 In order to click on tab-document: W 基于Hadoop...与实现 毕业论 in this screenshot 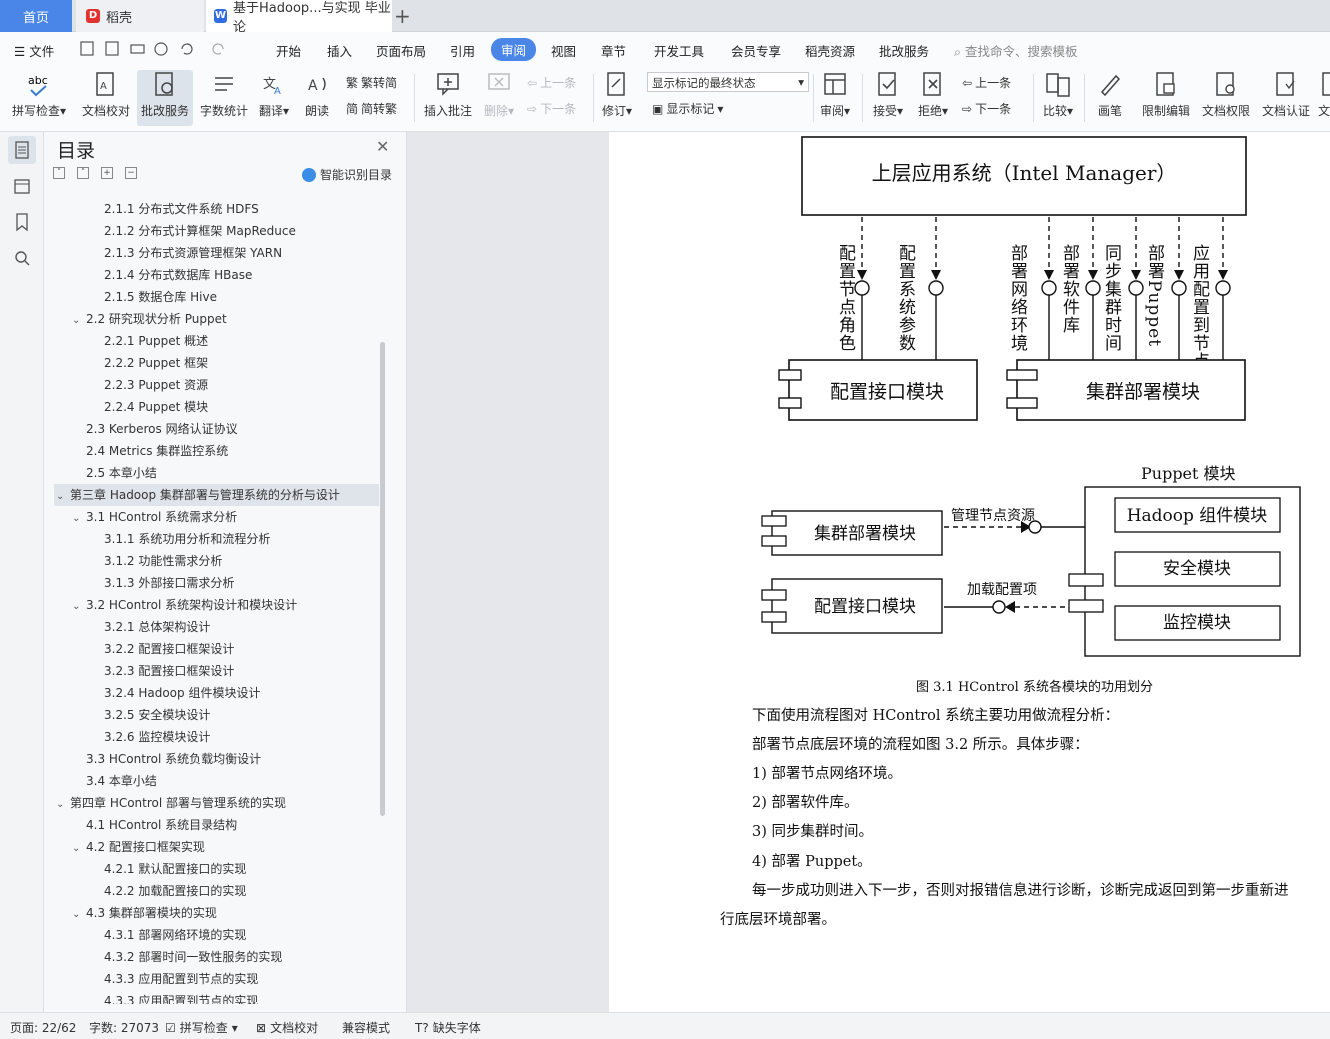, I will do `click(299, 17)`.